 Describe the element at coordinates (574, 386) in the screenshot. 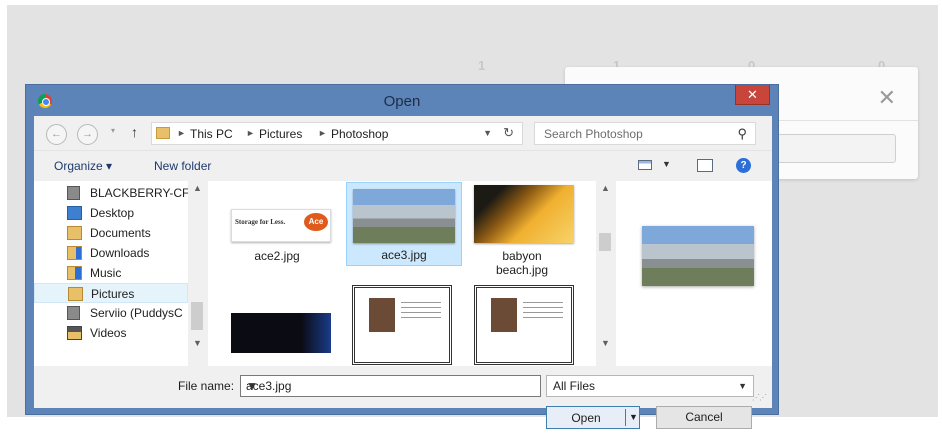

I see `file-type-value: All Files` at that location.